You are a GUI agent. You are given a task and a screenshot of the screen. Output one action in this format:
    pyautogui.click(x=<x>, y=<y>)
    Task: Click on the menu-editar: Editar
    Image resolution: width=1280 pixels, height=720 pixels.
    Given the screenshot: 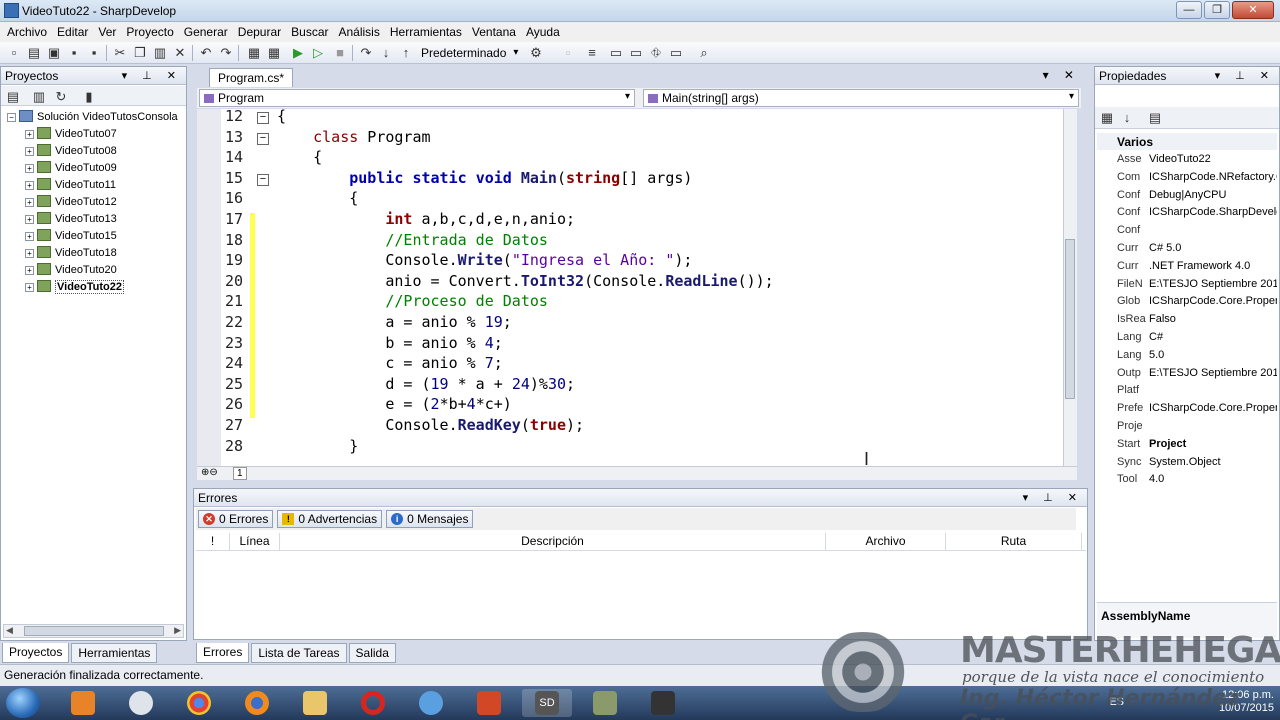 What is the action you would take?
    pyautogui.click(x=72, y=32)
    